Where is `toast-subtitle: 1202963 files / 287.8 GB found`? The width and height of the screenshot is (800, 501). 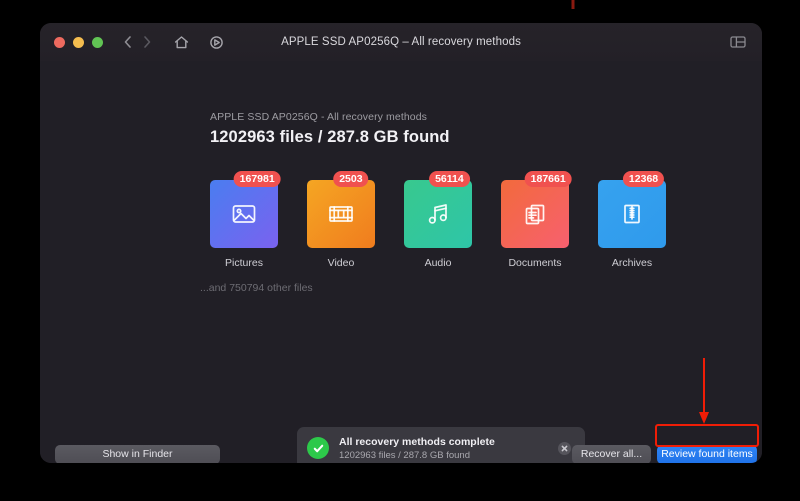 toast-subtitle: 1202963 files / 287.8 GB found is located at coordinates (404, 455).